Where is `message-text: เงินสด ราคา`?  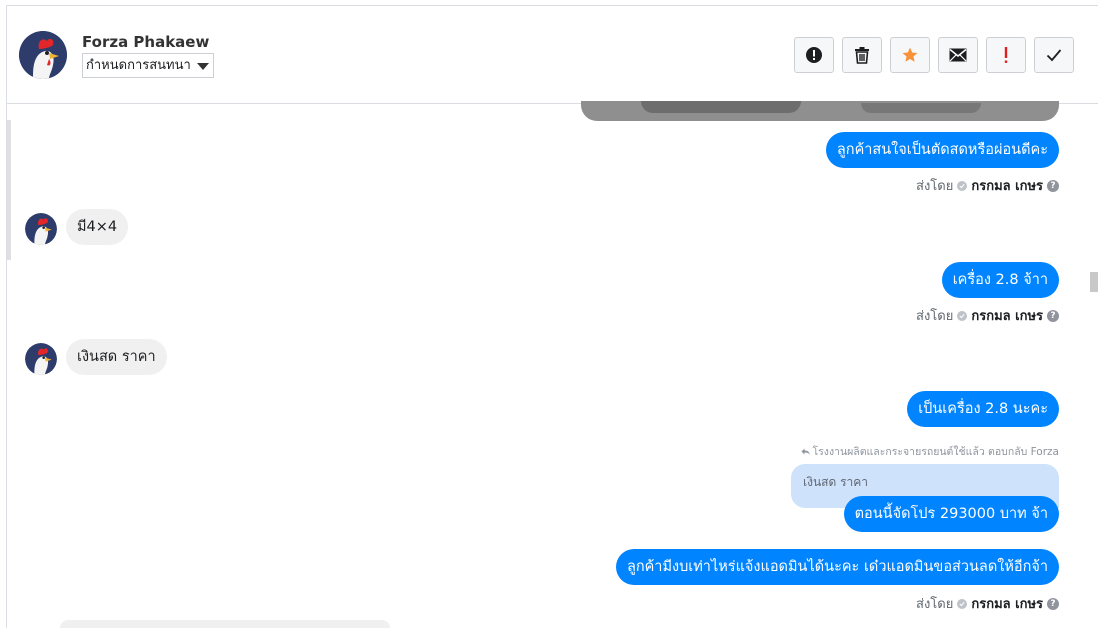 message-text: เงินสด ราคา is located at coordinates (116, 357).